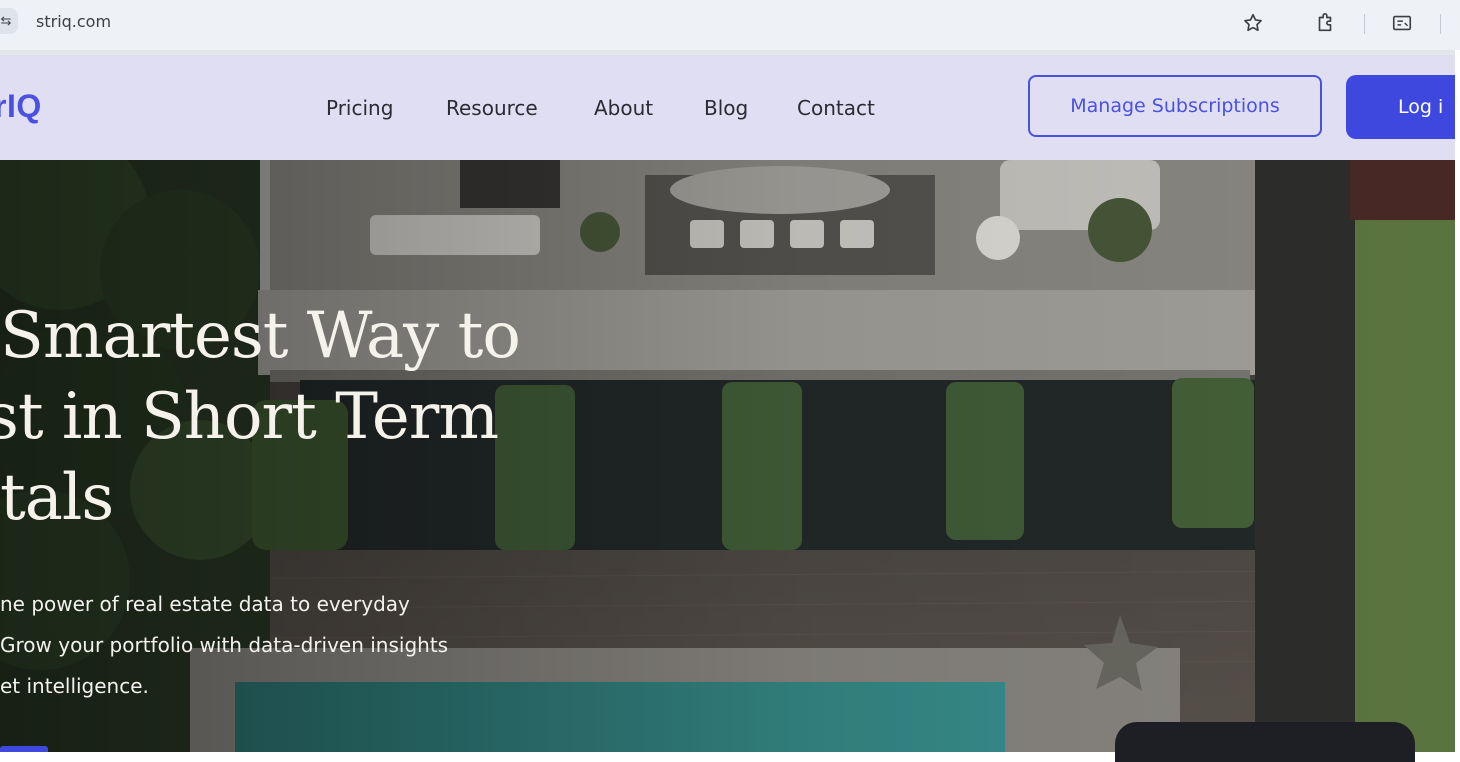 The width and height of the screenshot is (1460, 762). I want to click on hero-title: Smartest Way to st in Short Term tals, so click(289, 417).